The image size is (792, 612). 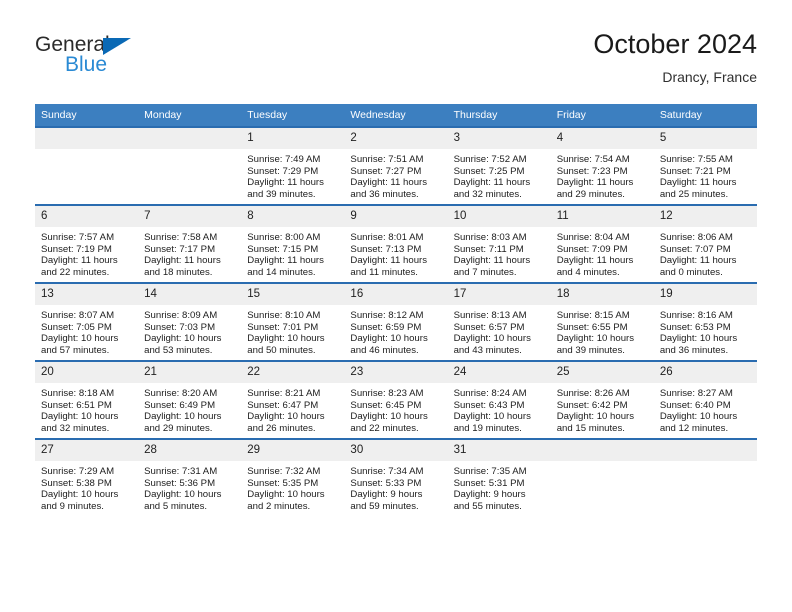 I want to click on day-number: 3, so click(x=499, y=138).